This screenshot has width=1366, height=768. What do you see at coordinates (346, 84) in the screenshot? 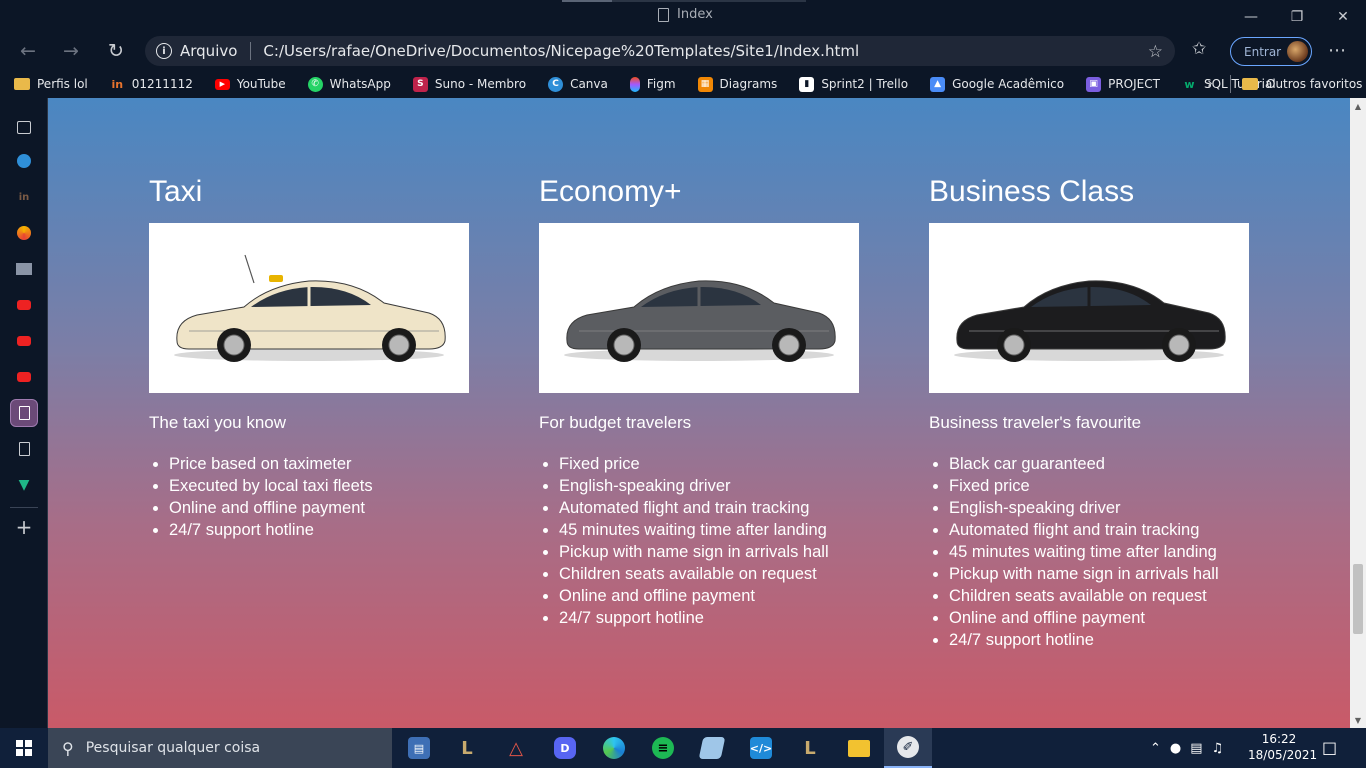
I see `bookmark-item: ✆ WhatsApp` at bounding box center [346, 84].